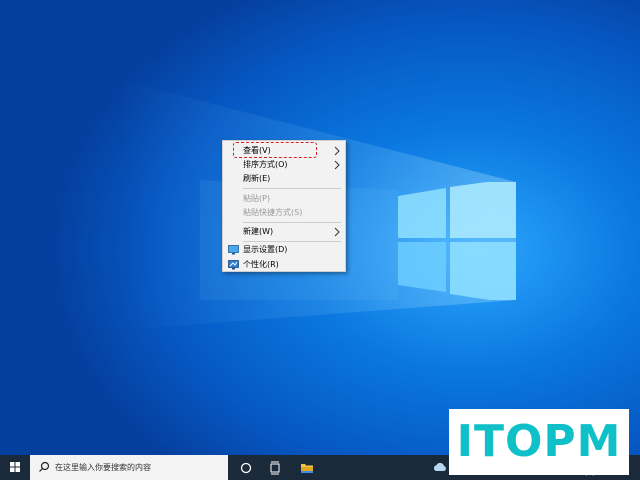 The width and height of the screenshot is (640, 480). What do you see at coordinates (103, 467) in the screenshot?
I see `search-placeholder: 在这里输入你要搜索的内容` at bounding box center [103, 467].